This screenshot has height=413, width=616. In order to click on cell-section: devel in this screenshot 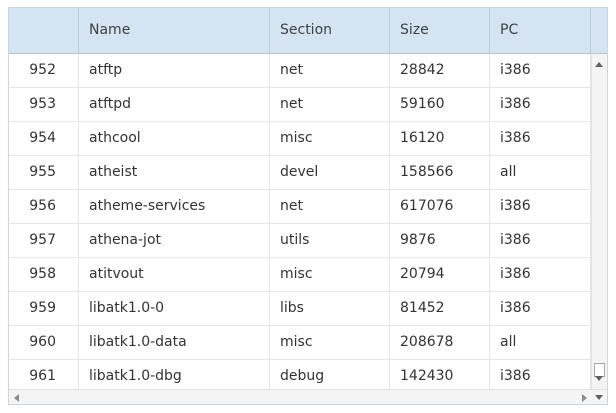, I will do `click(330, 172)`.